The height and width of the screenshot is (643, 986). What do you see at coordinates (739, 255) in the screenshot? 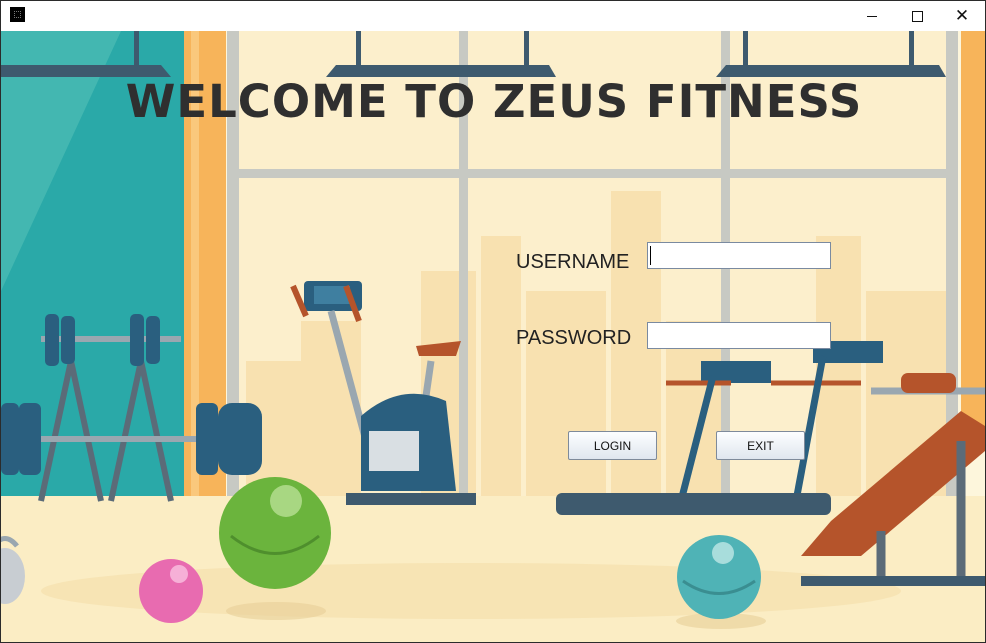
I see `username-input` at bounding box center [739, 255].